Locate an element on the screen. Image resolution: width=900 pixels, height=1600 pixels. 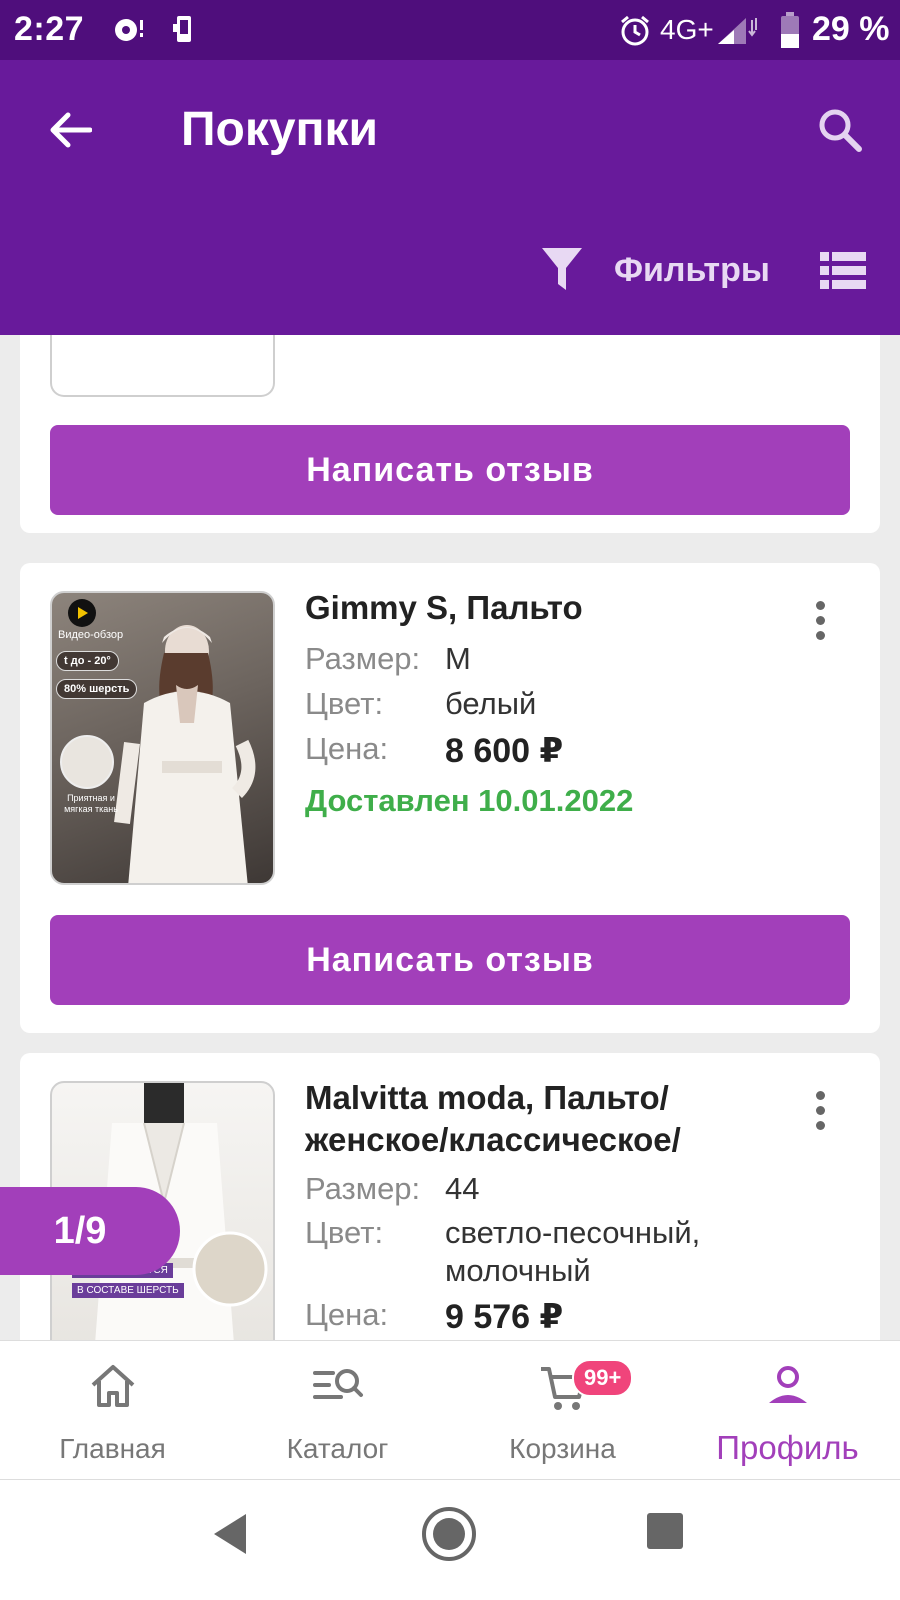
bottom-nav: Главная Каталог 99+ Корзина Профиль is located at coordinates (450, 1410).